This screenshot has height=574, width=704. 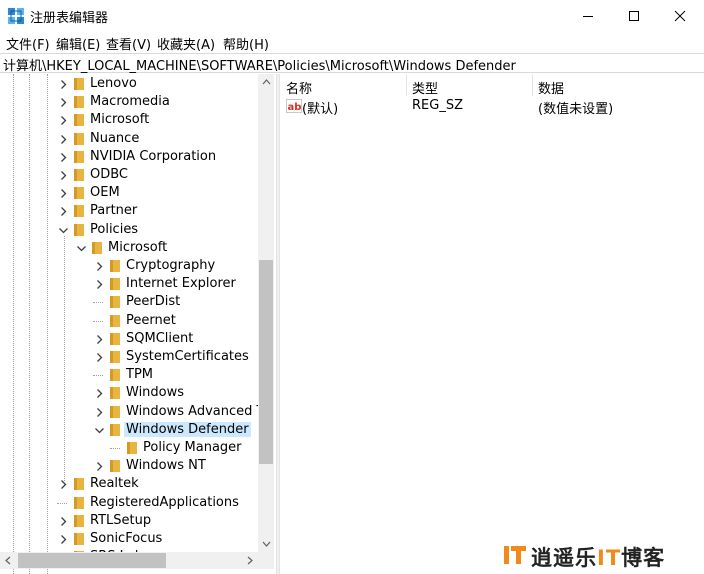 What do you see at coordinates (246, 43) in the screenshot?
I see `menu-help: 帮助(H)` at bounding box center [246, 43].